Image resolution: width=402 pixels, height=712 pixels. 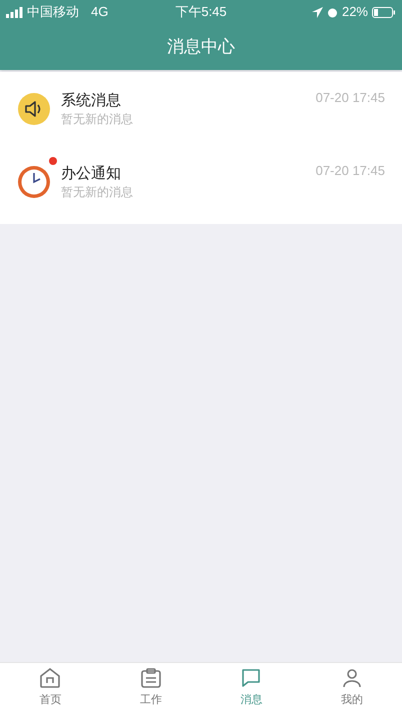 I want to click on tab-bar-item: 首页, so click(x=50, y=687).